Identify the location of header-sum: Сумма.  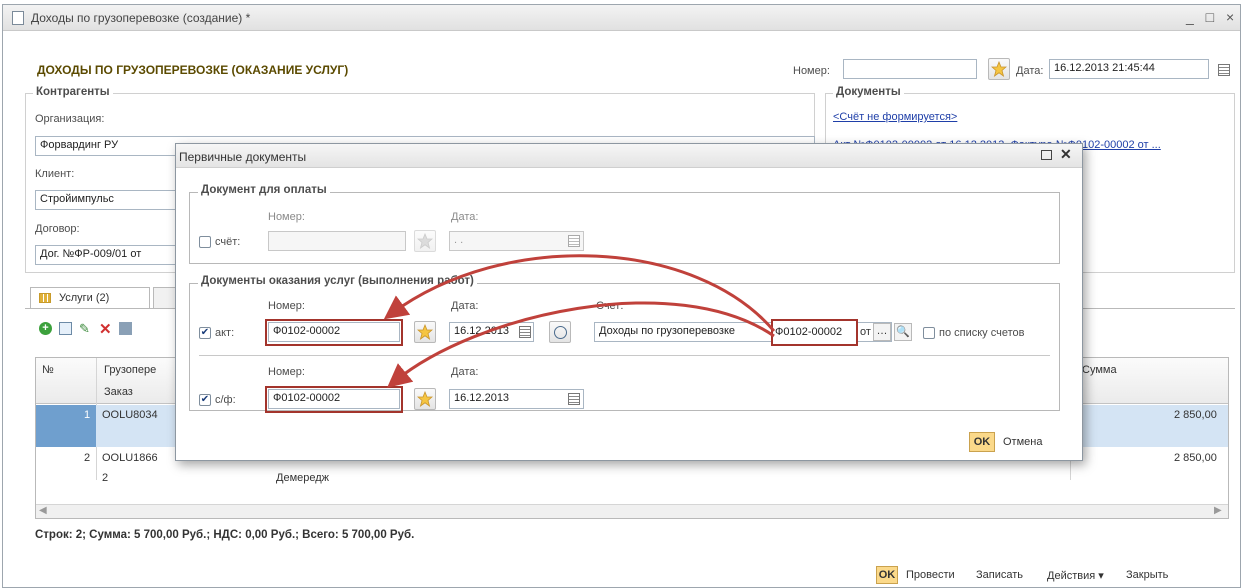
(1099, 370).